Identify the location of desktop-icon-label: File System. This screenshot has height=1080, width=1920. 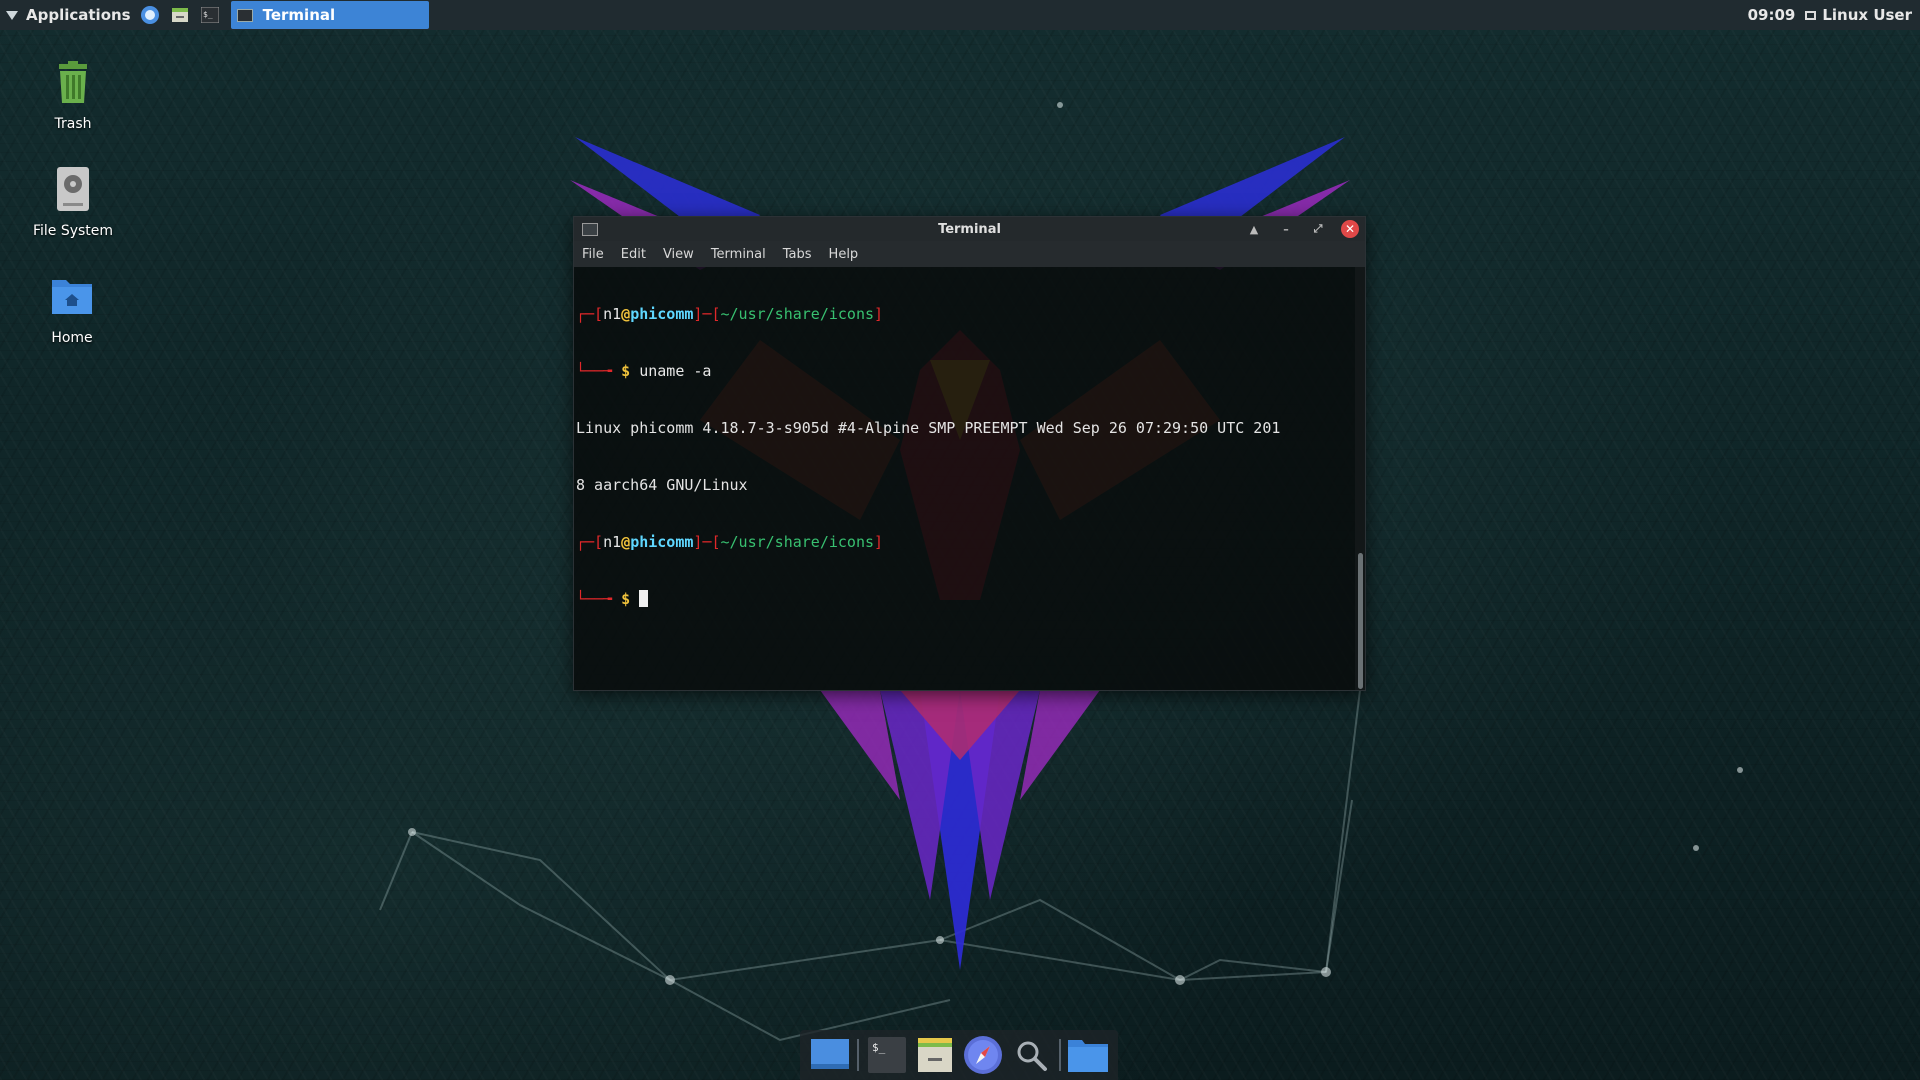
(73, 231).